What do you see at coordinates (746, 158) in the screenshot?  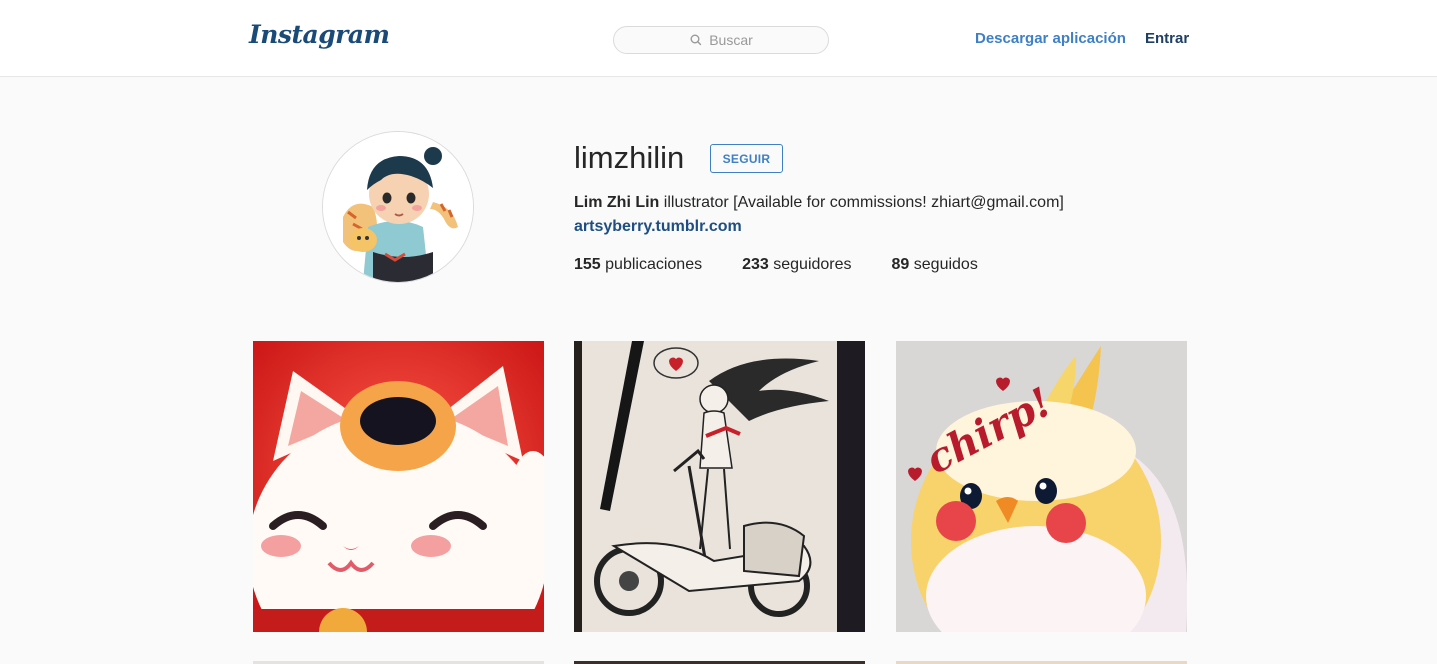 I see `follow-button: SEGUIR` at bounding box center [746, 158].